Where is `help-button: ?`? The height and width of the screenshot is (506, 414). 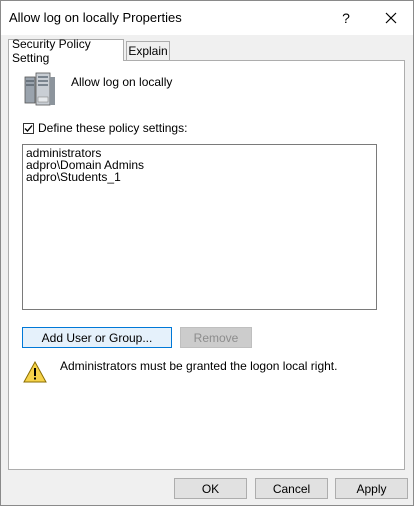
help-button: ? is located at coordinates (346, 18).